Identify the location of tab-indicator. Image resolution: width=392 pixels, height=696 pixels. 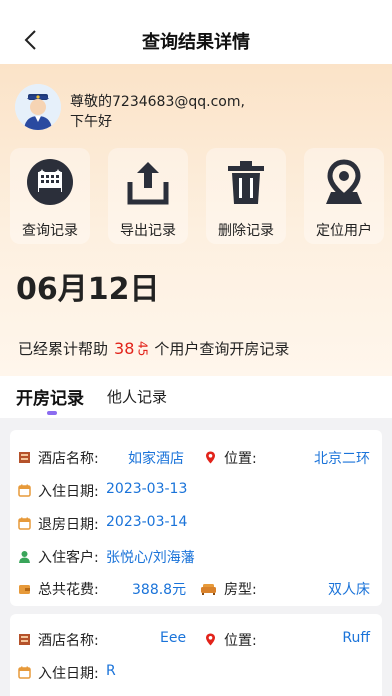
(52, 413).